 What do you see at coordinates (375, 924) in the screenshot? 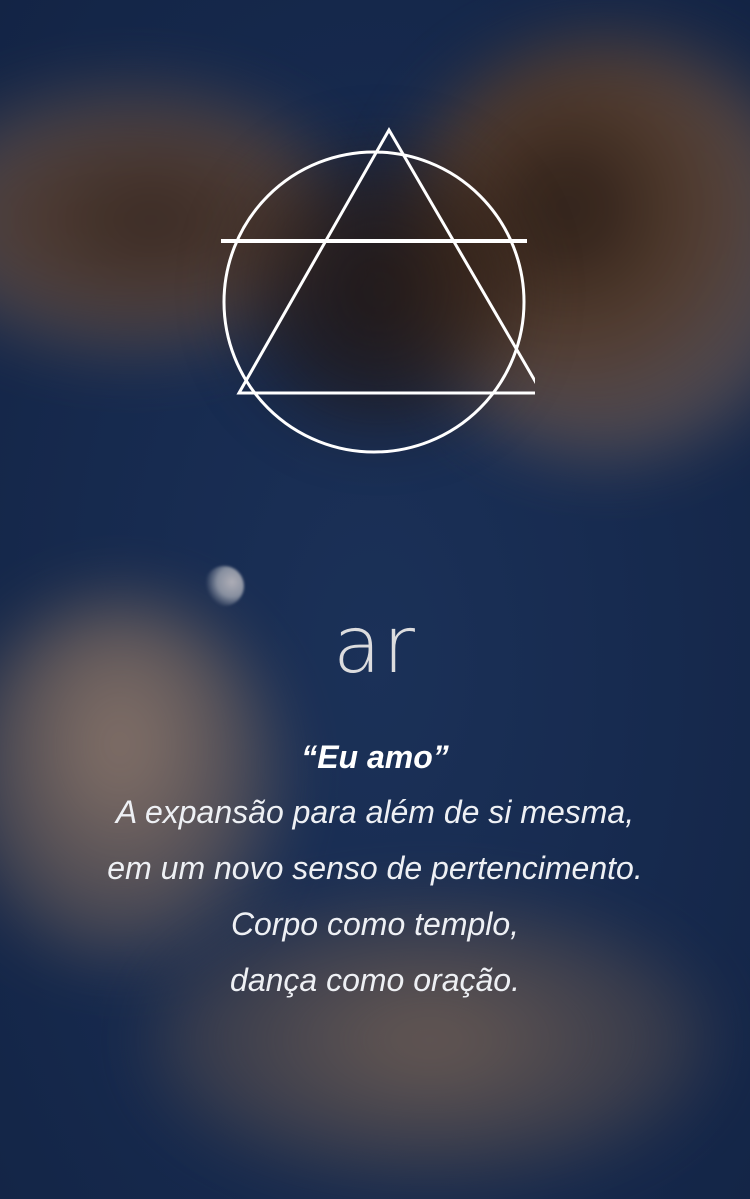
I see `poem-line: Corpo como templo,` at bounding box center [375, 924].